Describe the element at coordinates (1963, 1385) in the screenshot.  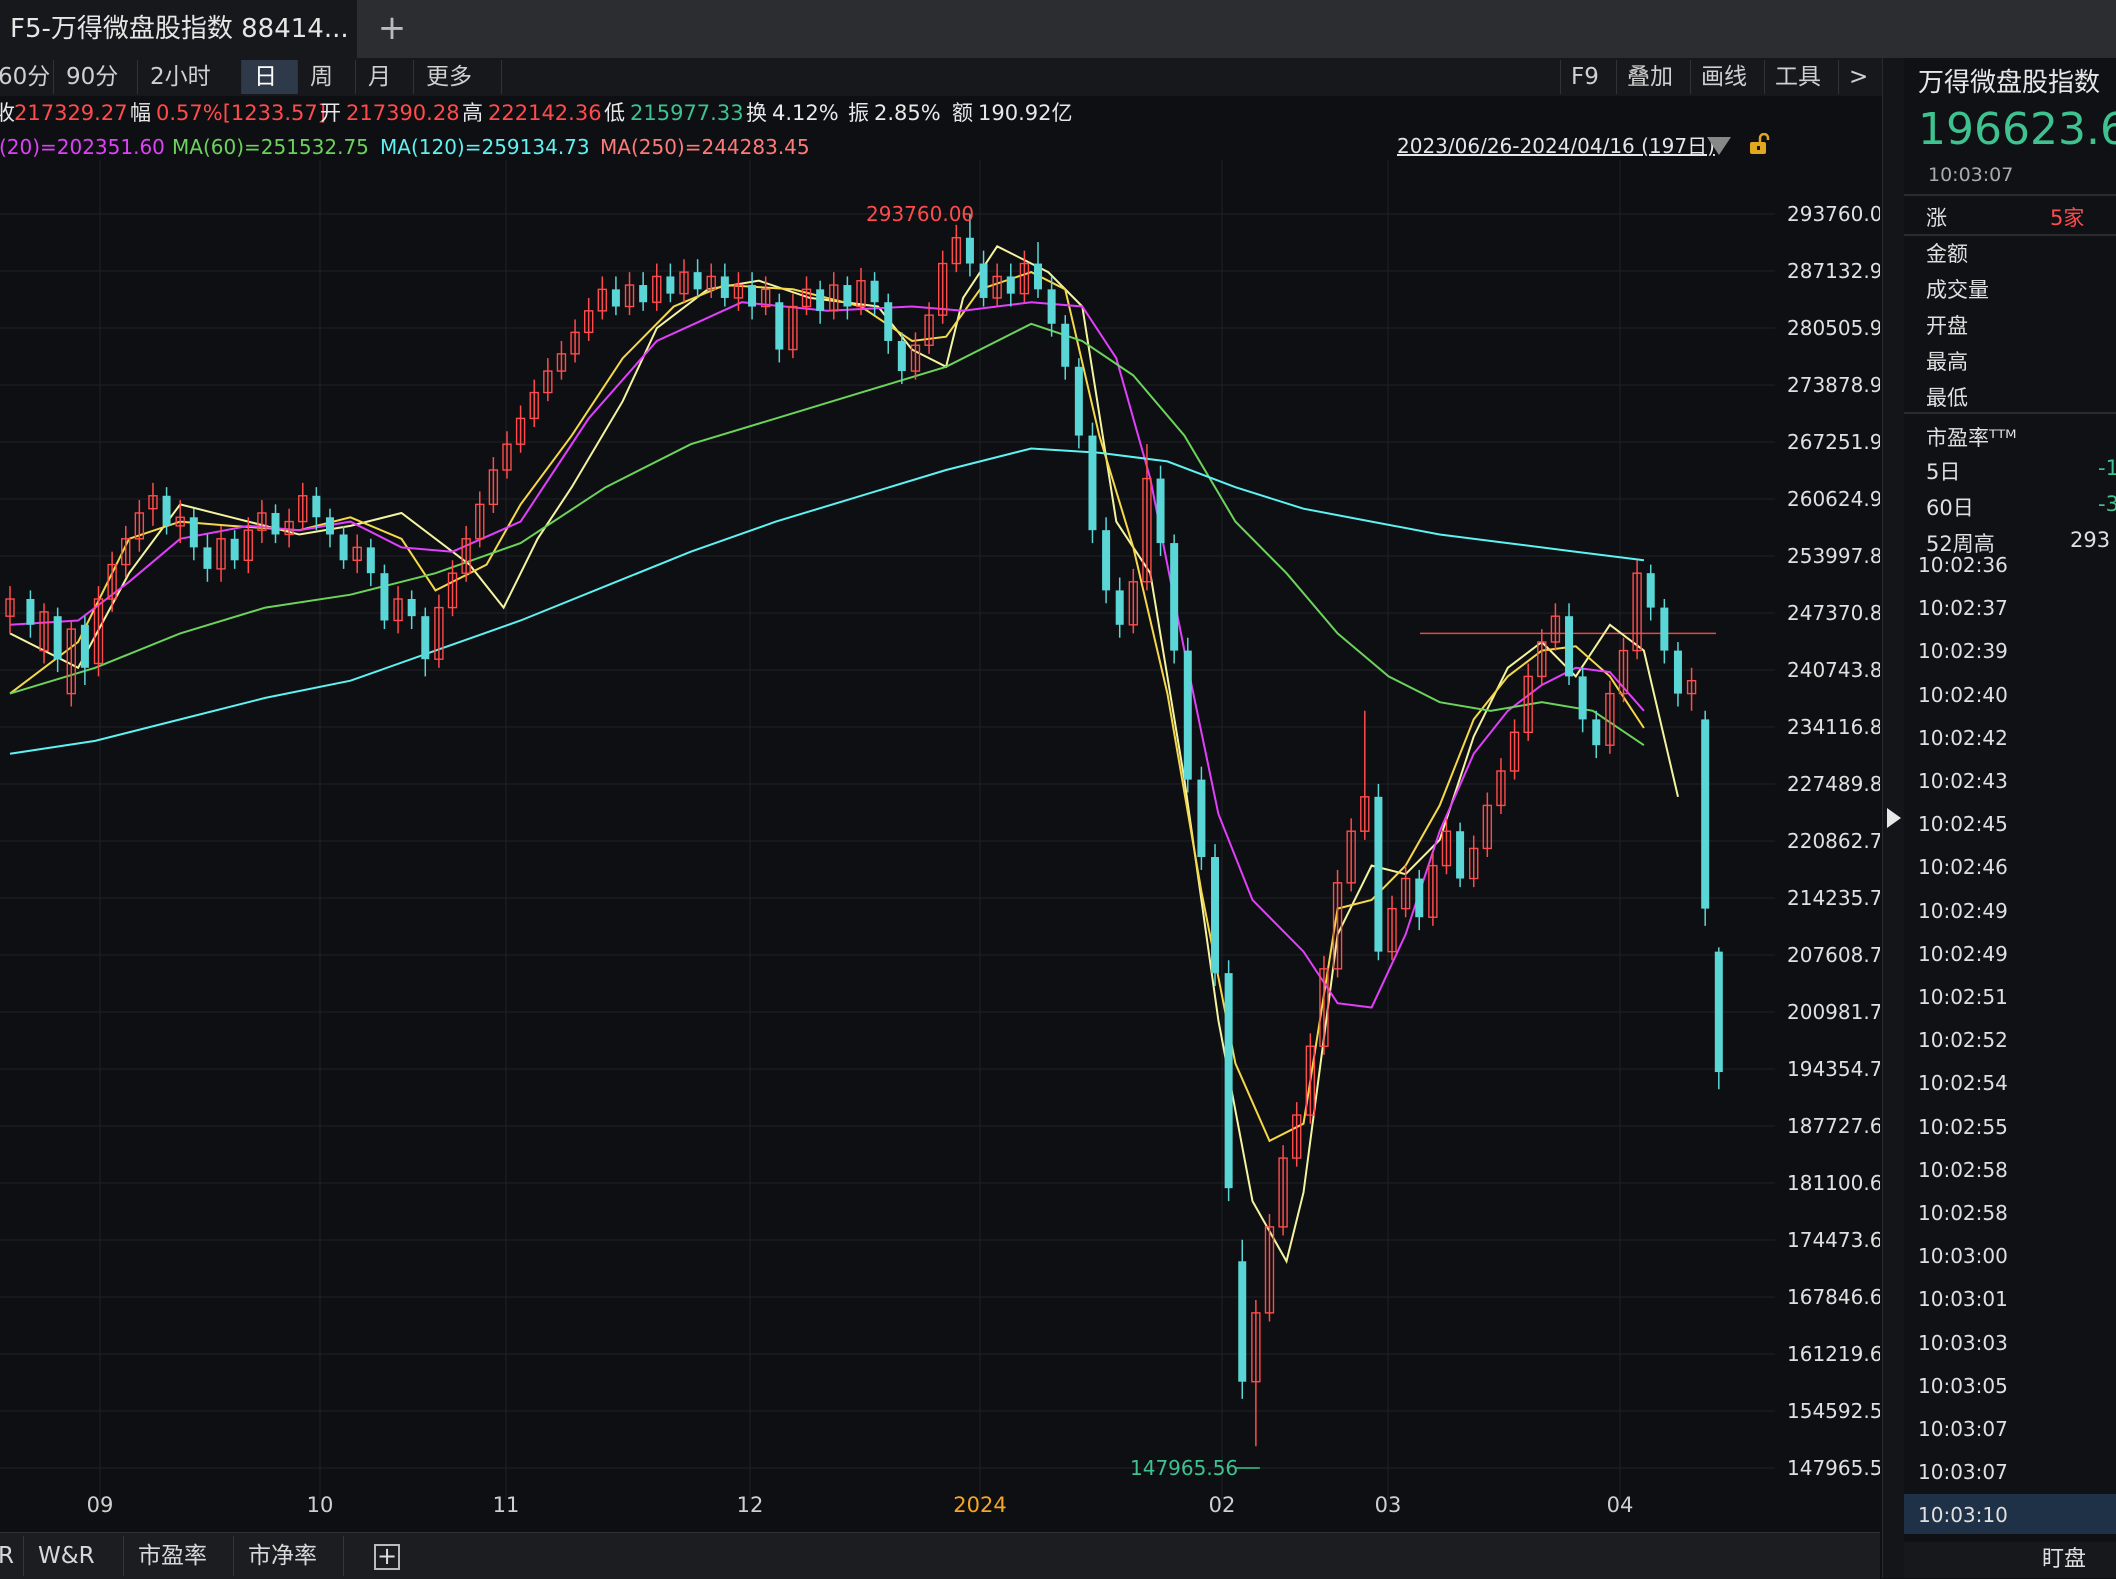
I see `tick-time: 10:03:05` at that location.